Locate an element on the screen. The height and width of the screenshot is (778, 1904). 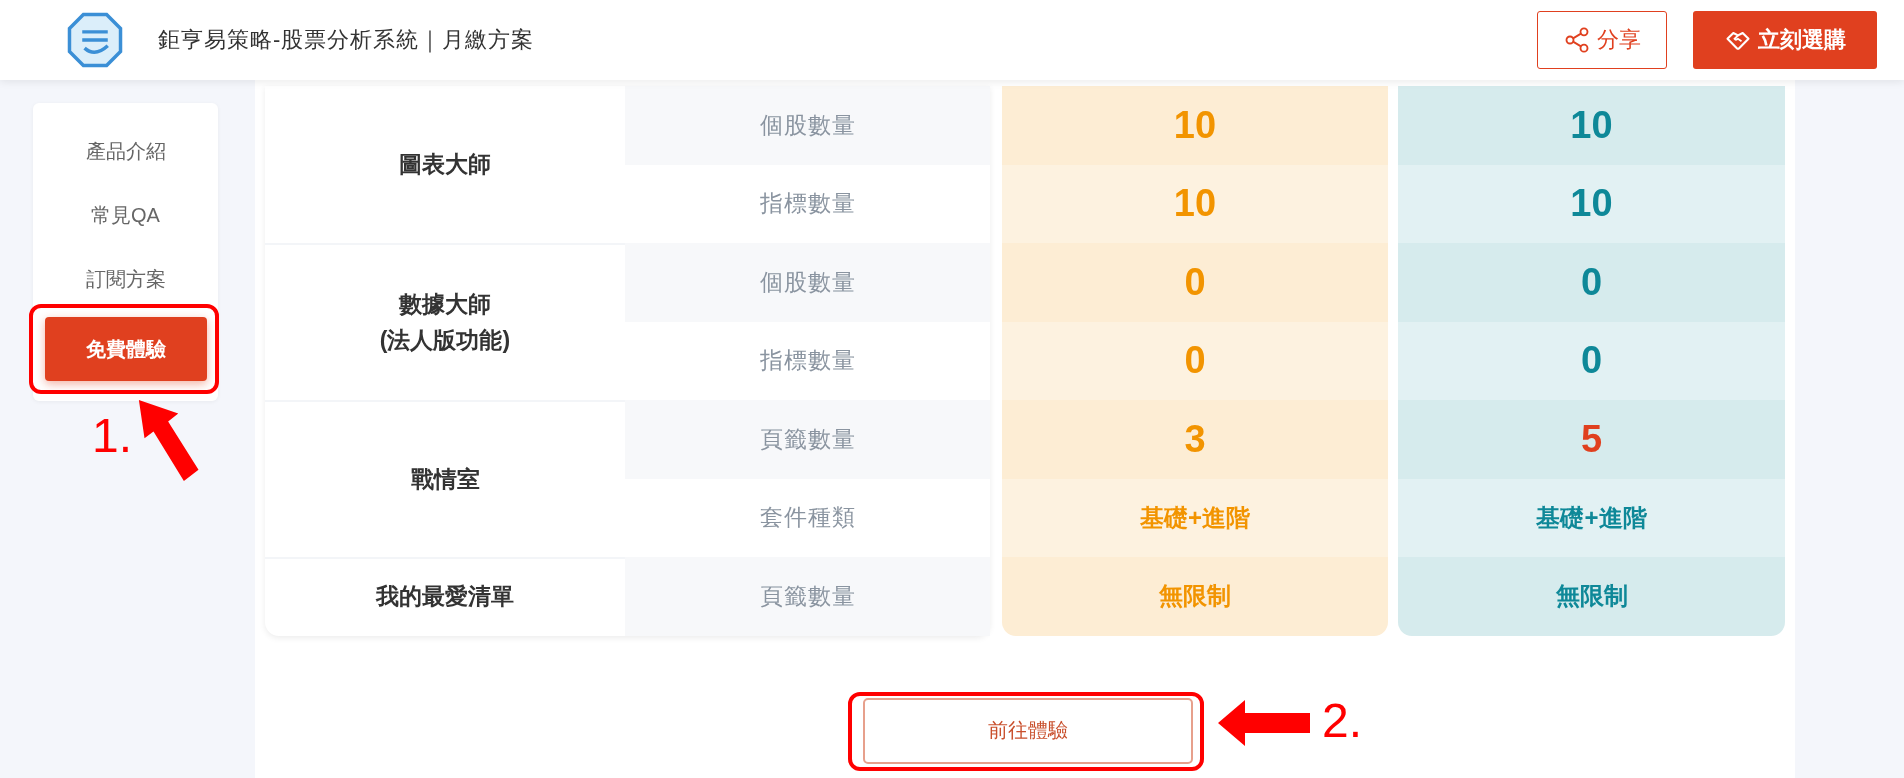
category-label: 我的最愛清單 is located at coordinates (445, 597).